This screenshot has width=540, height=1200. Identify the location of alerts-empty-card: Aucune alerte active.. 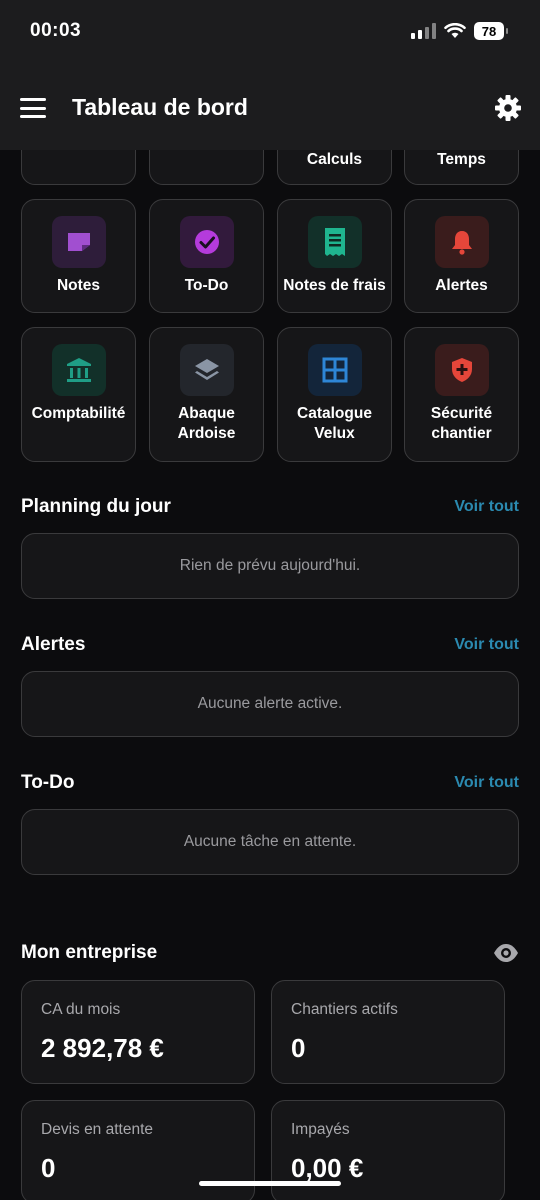
(270, 704).